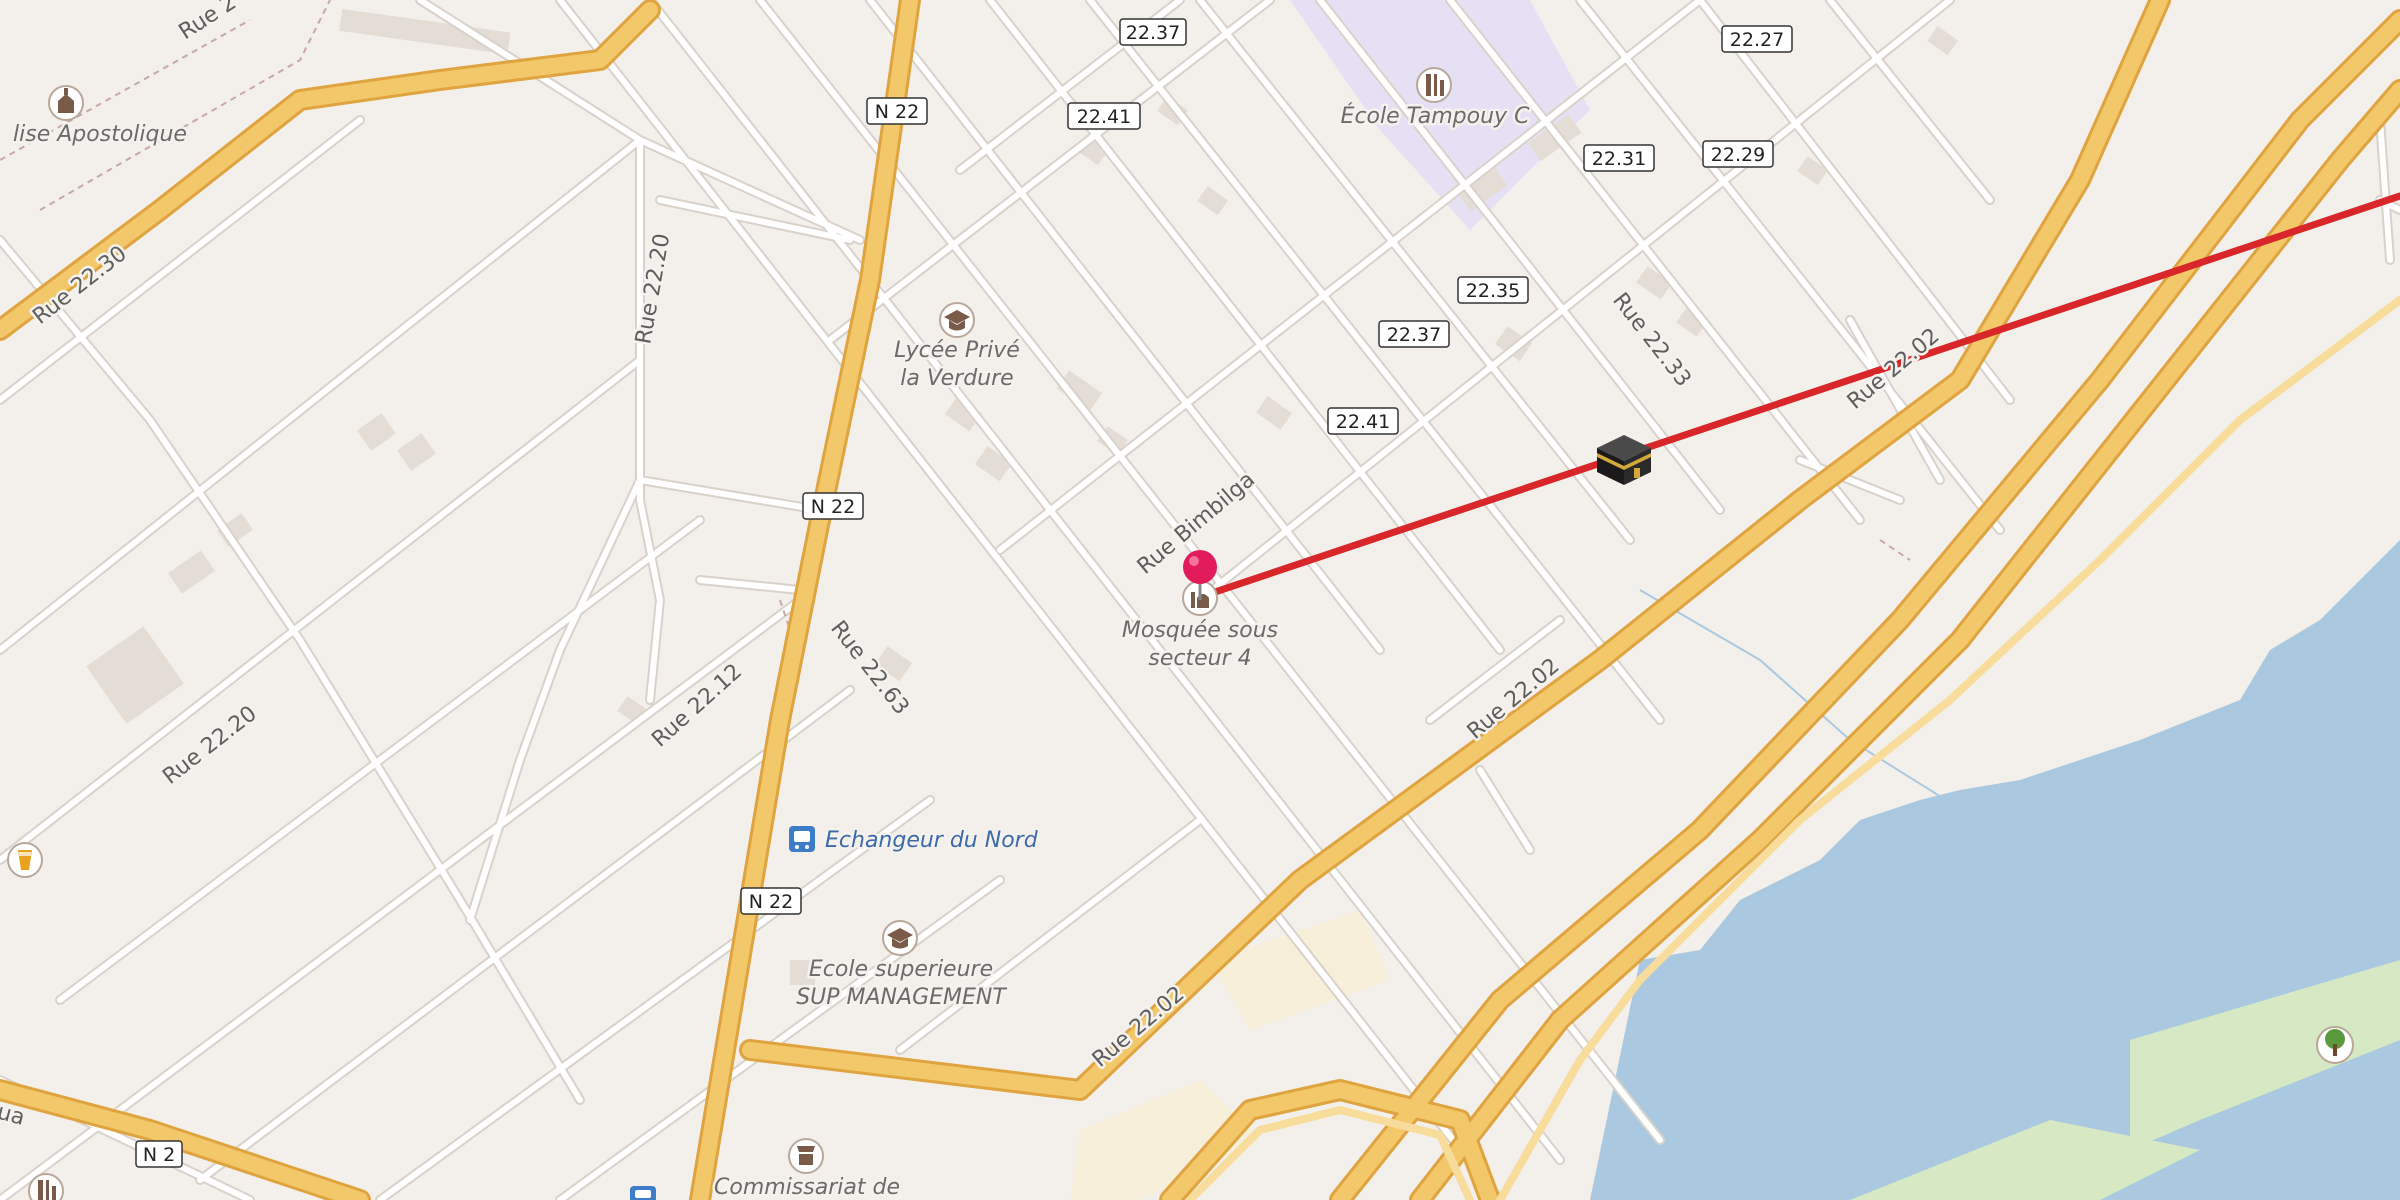  What do you see at coordinates (957, 320) in the screenshot?
I see `graduation-cap-icon` at bounding box center [957, 320].